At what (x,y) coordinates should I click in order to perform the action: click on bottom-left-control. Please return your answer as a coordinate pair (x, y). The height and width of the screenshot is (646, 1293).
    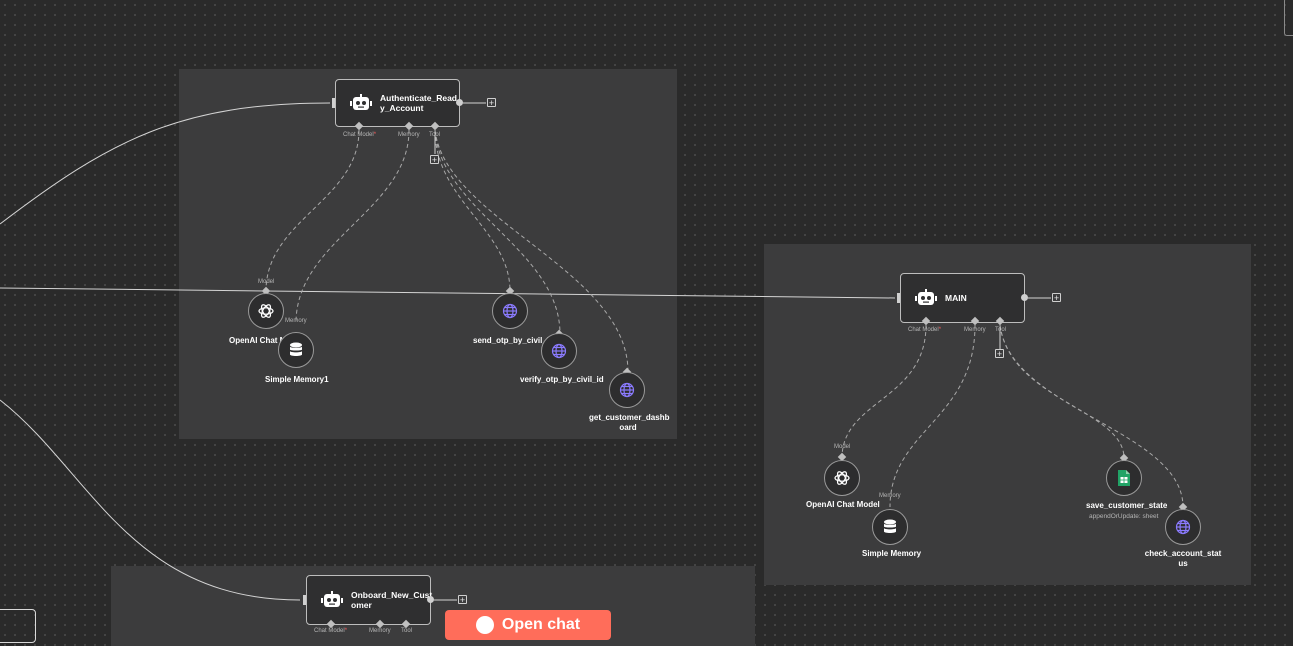
    Looking at the image, I should click on (18, 626).